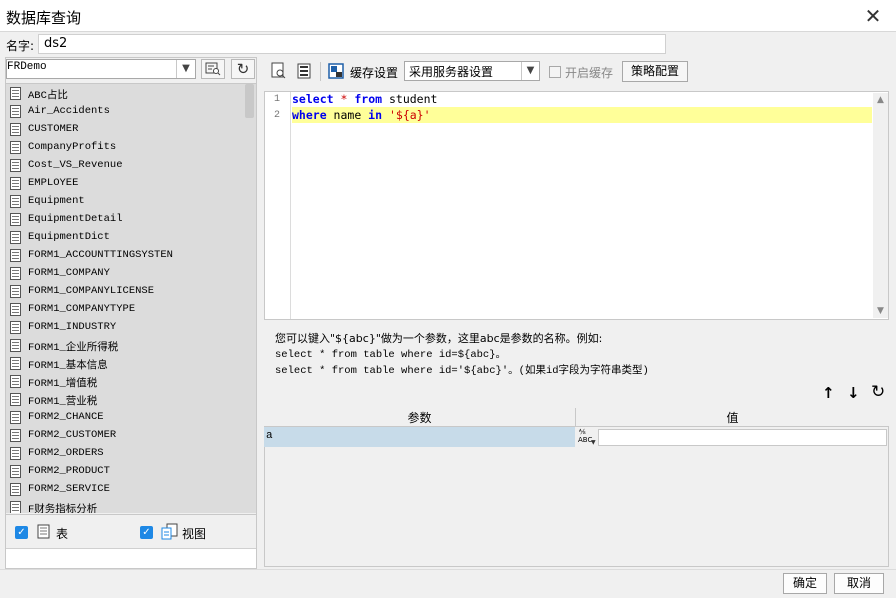  I want to click on table-list-item: FORM1_ACCOUNTTINGSYSTEN, so click(126, 256).